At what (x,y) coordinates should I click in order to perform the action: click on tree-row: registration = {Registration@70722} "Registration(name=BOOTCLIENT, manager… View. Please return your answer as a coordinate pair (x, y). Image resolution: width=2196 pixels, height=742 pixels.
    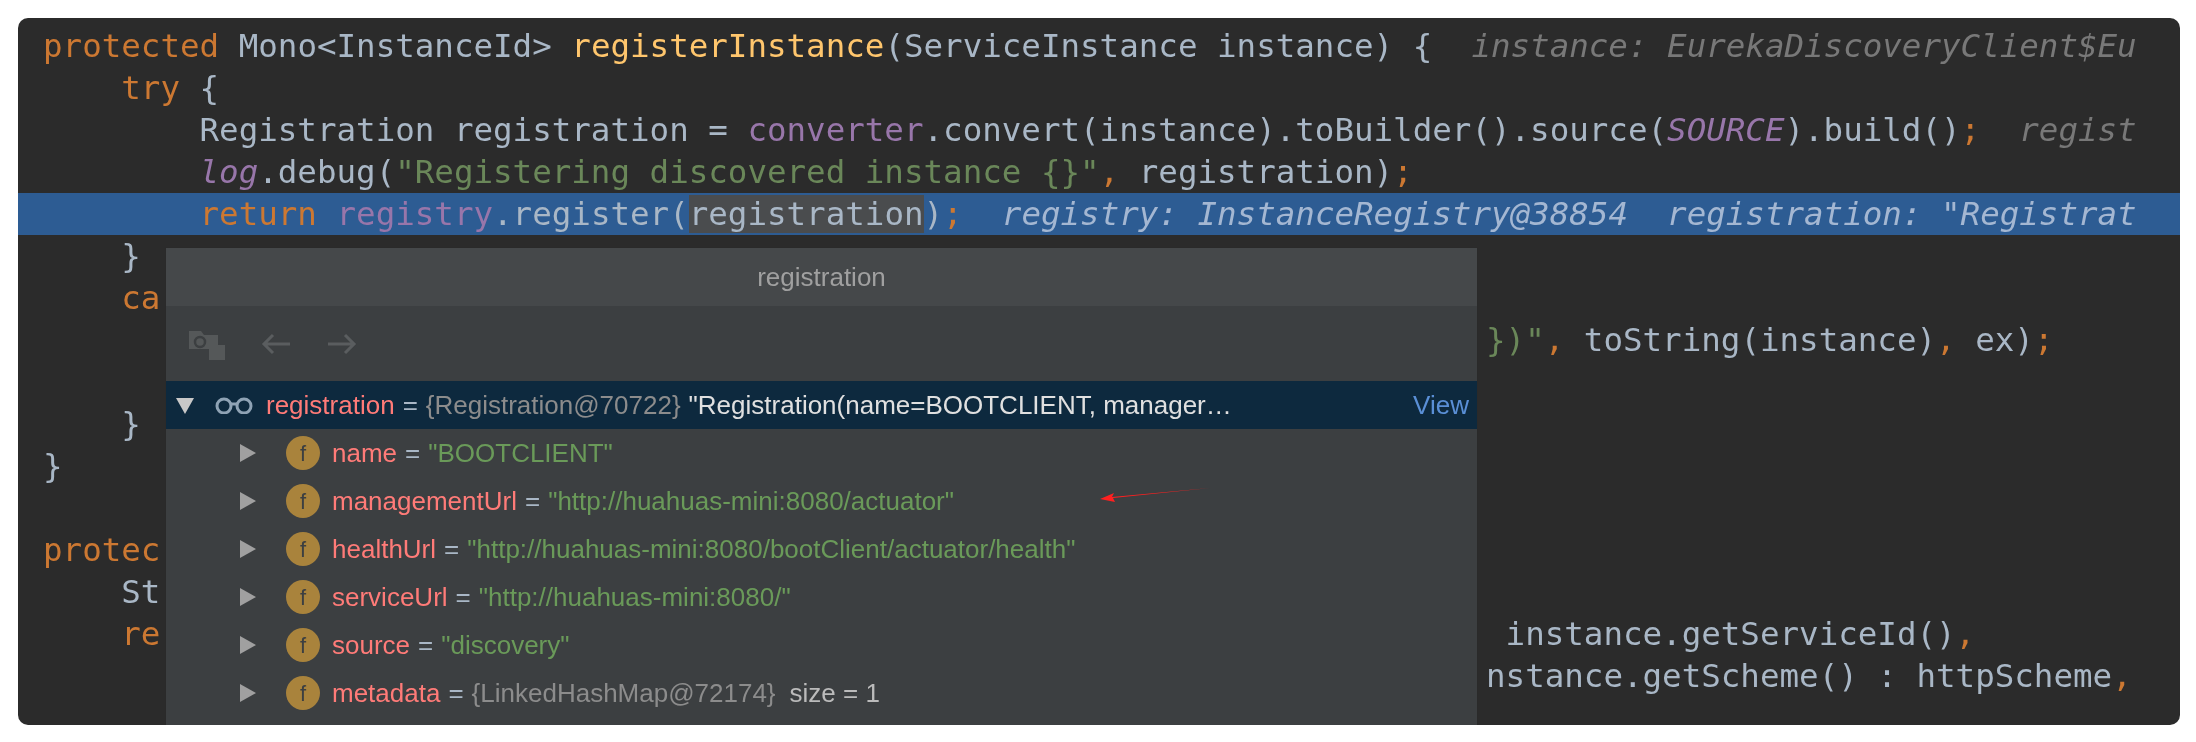
    Looking at the image, I should click on (821, 405).